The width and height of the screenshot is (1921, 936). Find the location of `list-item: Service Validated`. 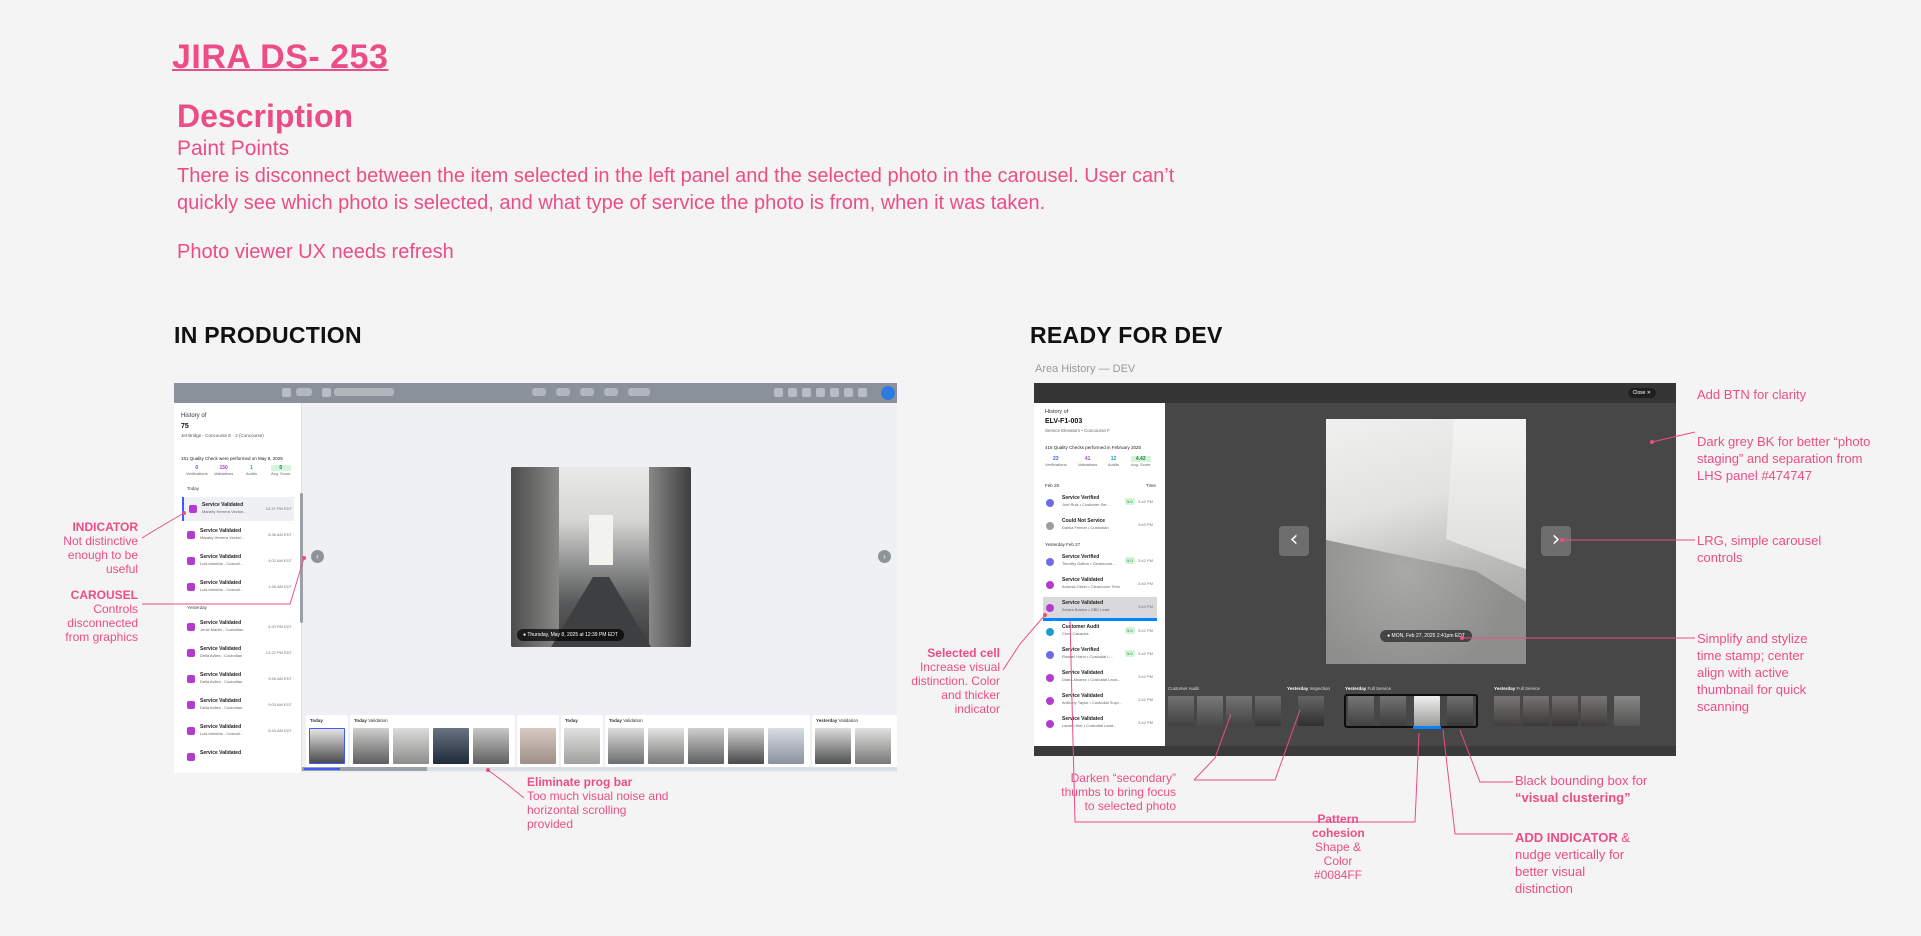

list-item: Service Validated is located at coordinates (238, 757).